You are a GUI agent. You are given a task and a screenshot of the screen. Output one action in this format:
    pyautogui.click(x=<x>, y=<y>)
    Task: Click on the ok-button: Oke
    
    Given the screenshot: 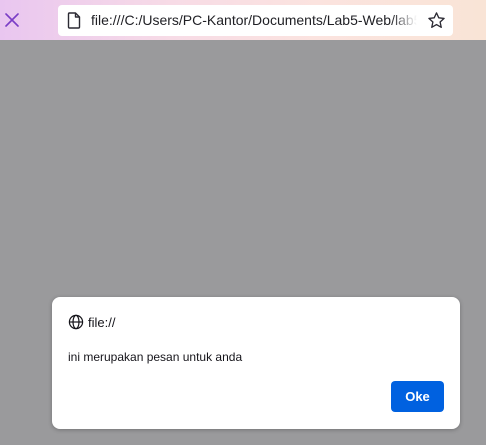 What is the action you would take?
    pyautogui.click(x=417, y=396)
    